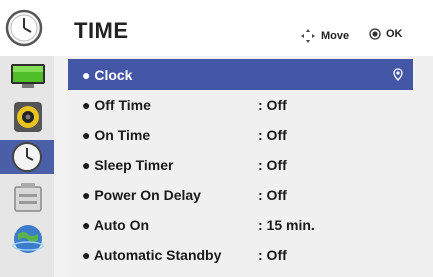  I want to click on sidebar-divider, so click(61, 166).